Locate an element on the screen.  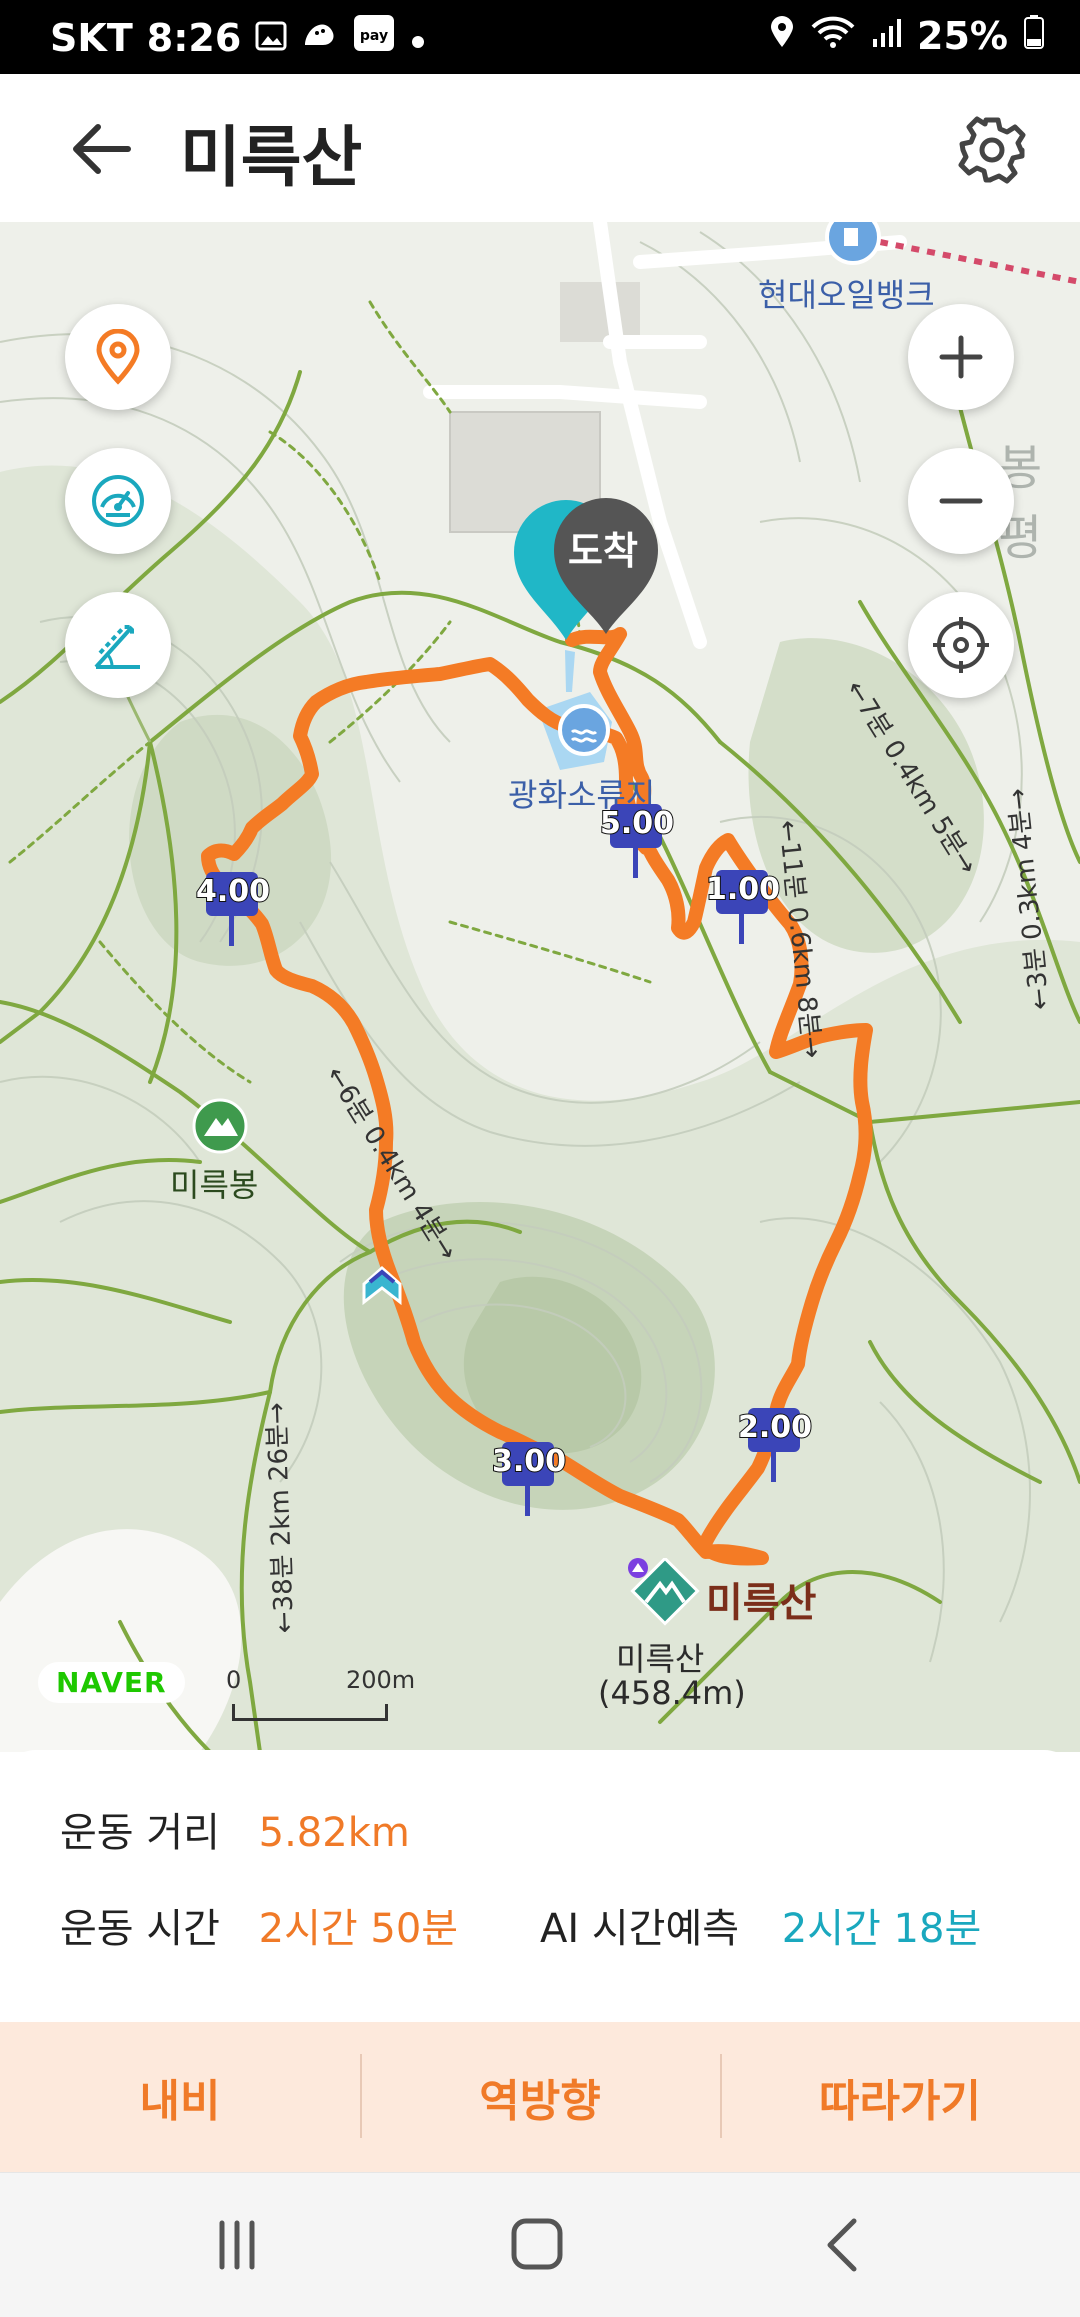
clock: 8:26 is located at coordinates (194, 37).